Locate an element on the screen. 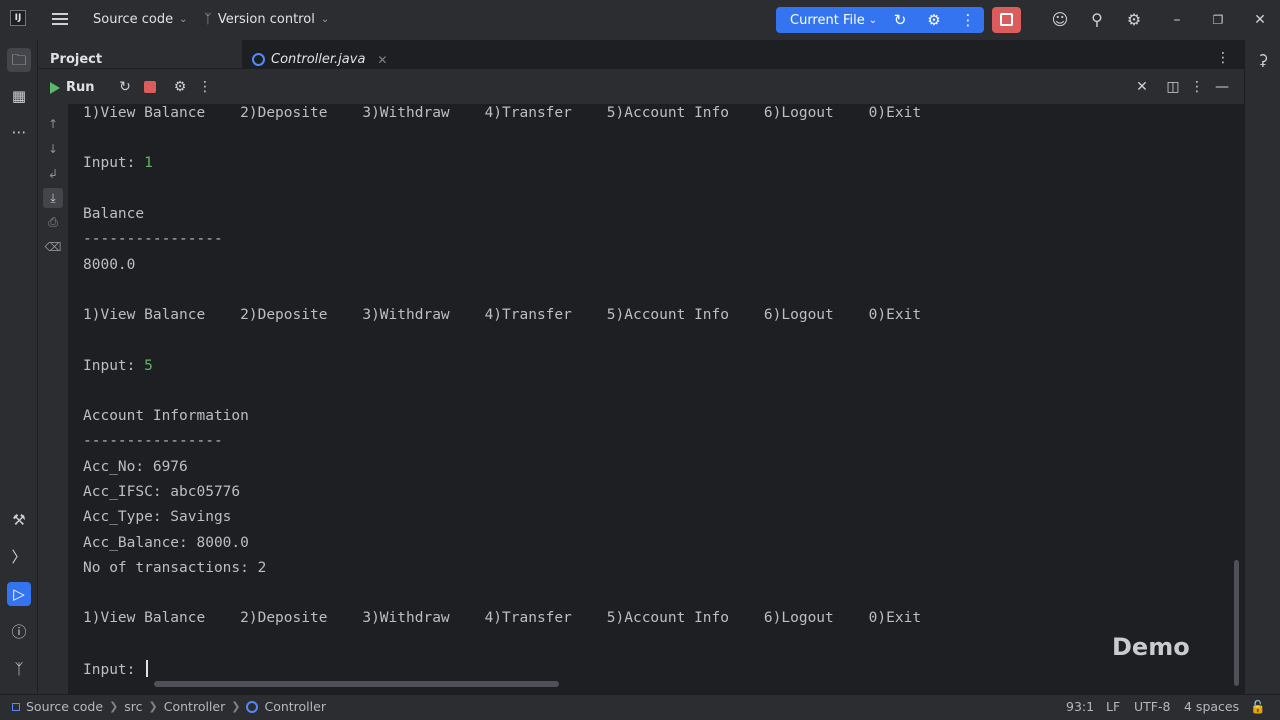 The image size is (1280, 720). input-line: Input: 1 is located at coordinates (118, 163).